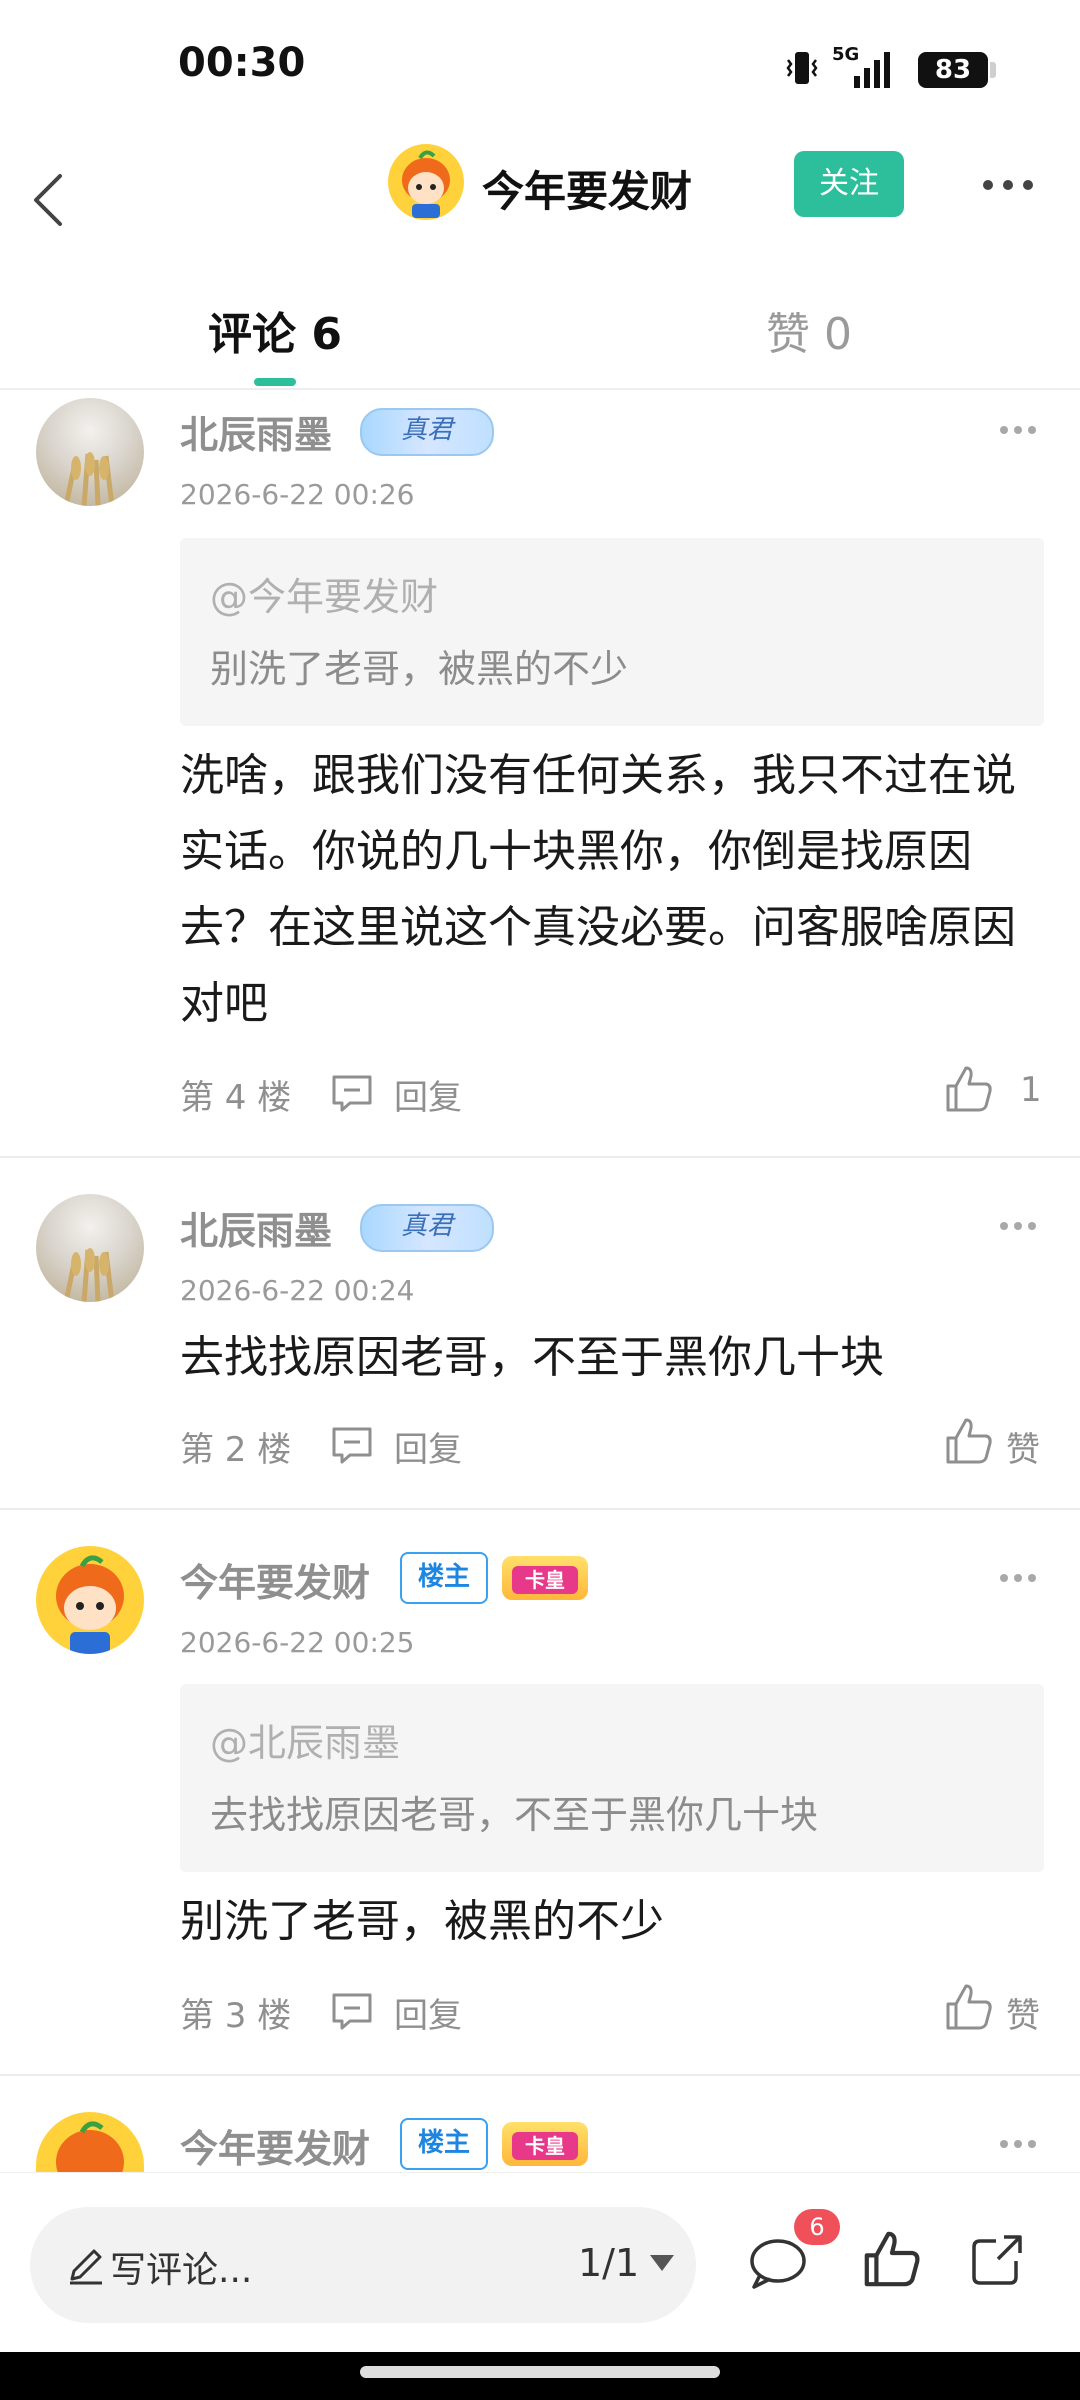 The height and width of the screenshot is (2400, 1080). I want to click on status-time: 00:30, so click(242, 63).